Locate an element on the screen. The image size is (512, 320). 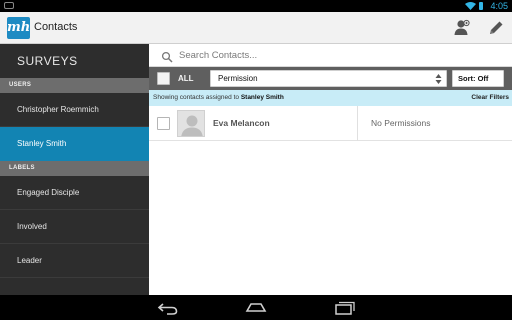
filter-bar: ALL Permission Sort: Off is located at coordinates (330, 78).